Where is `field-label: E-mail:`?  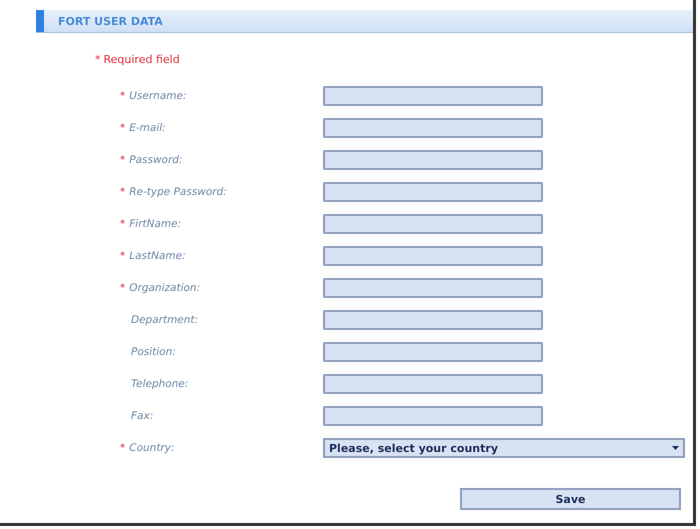 field-label: E-mail: is located at coordinates (147, 128).